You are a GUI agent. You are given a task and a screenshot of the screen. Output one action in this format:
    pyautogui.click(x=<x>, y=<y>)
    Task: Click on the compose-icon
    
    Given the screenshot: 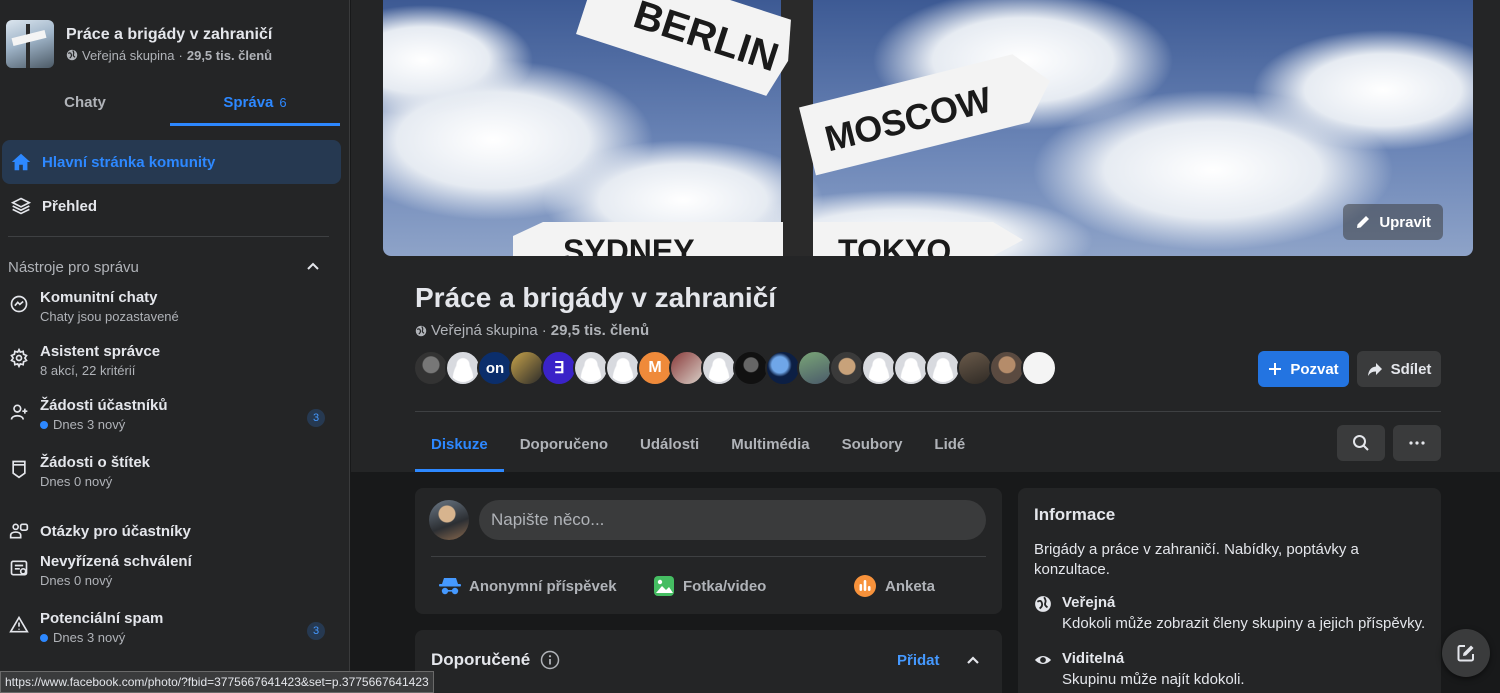 What is the action you would take?
    pyautogui.click(x=1465, y=653)
    